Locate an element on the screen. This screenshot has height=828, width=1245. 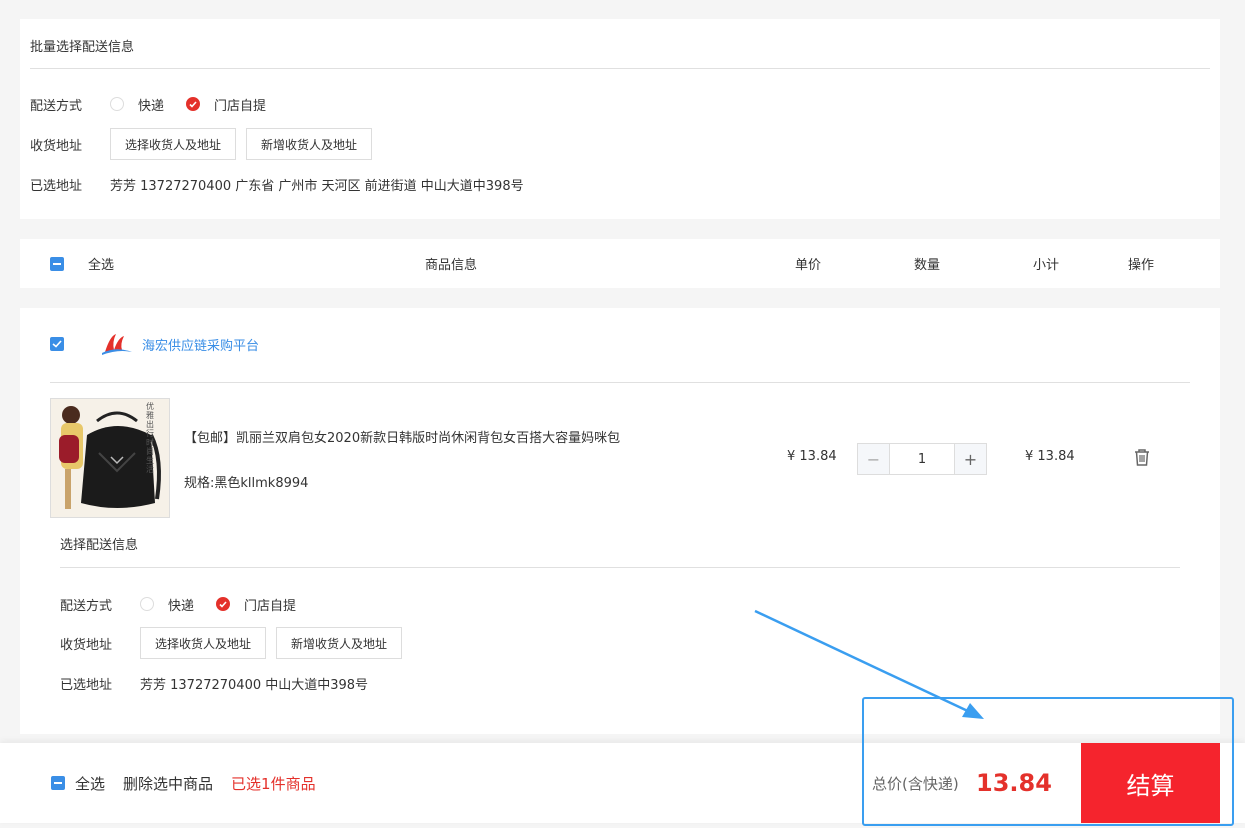
product-name-link: 【包邮】凯丽兰双肩包女2020新款日韩版时尚休闲背包女百搭大容量妈咪包 is located at coordinates (402, 436).